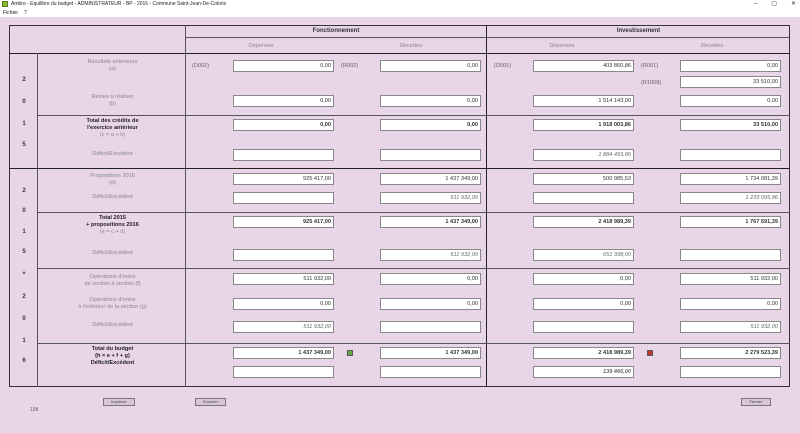 Image resolution: width=800 pixels, height=433 pixels. What do you see at coordinates (411, 46) in the screenshot?
I see `header-f-recettes: Recettes` at bounding box center [411, 46].